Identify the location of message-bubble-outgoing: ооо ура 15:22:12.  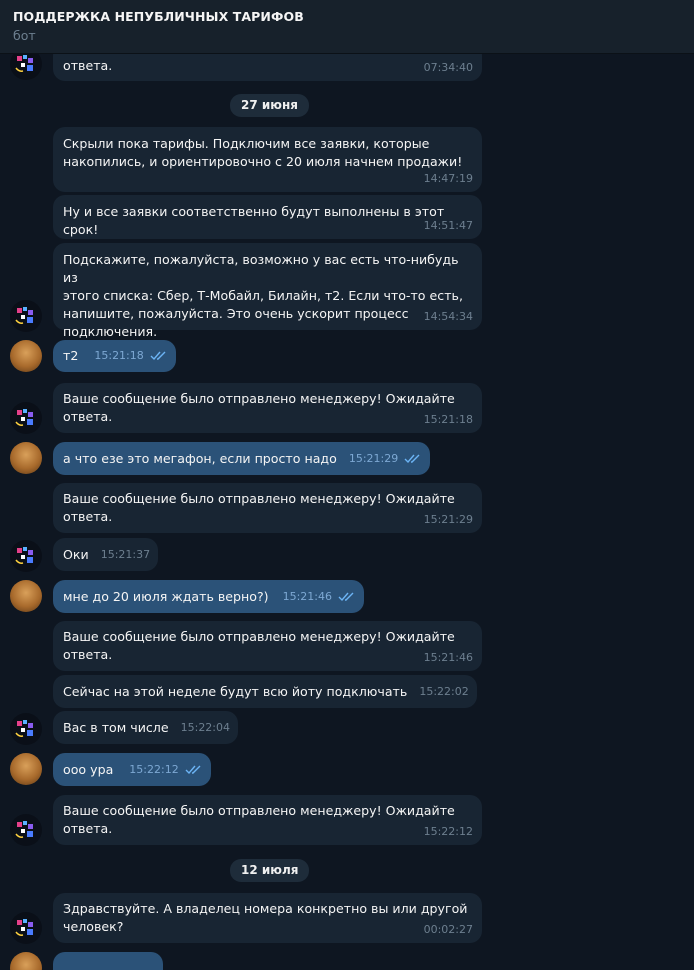
(132, 769).